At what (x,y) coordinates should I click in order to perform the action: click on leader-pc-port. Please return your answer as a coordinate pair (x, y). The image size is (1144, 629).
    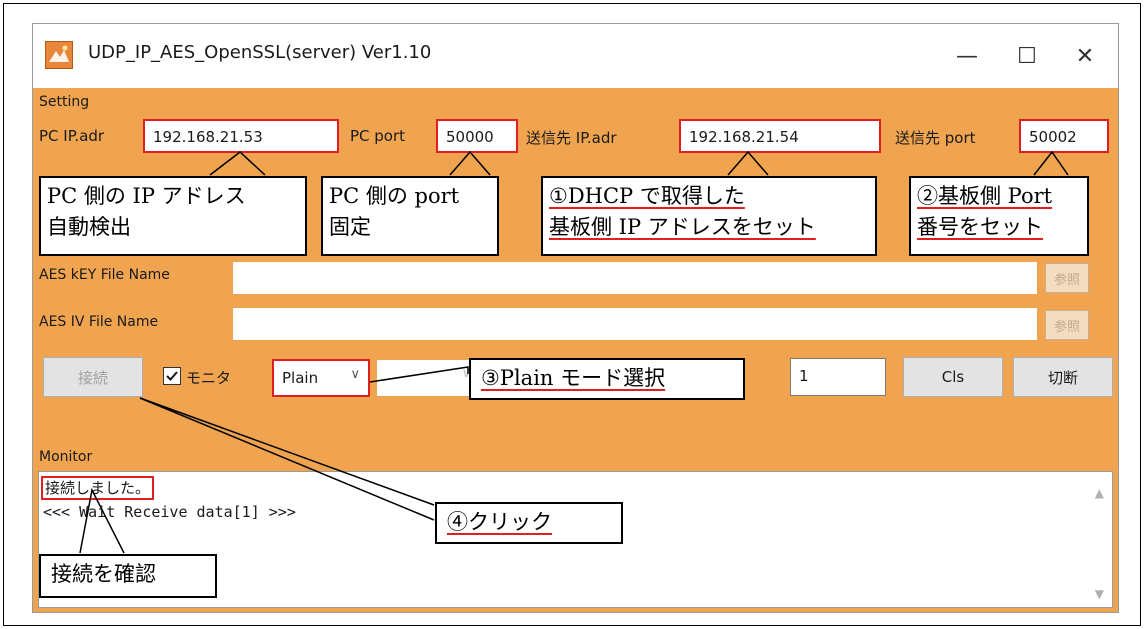
    Looking at the image, I should click on (470, 163).